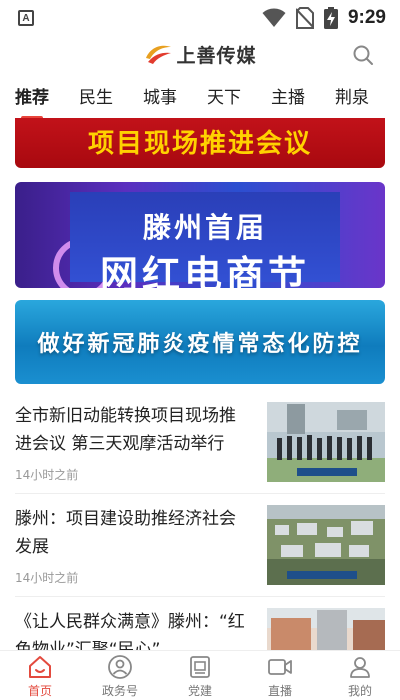 Image resolution: width=400 pixels, height=700 pixels. What do you see at coordinates (40, 667) in the screenshot?
I see `home-icon` at bounding box center [40, 667].